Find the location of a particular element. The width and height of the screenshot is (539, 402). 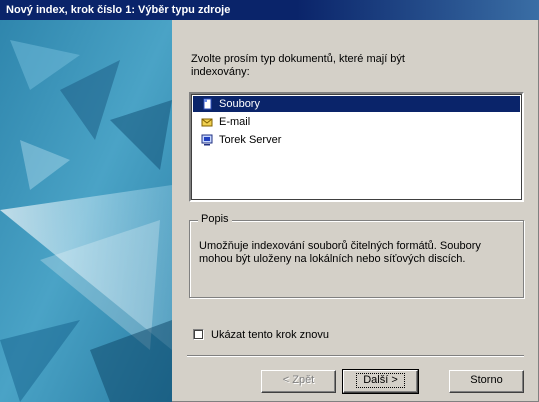

show-step-checkbox is located at coordinates (198, 334).